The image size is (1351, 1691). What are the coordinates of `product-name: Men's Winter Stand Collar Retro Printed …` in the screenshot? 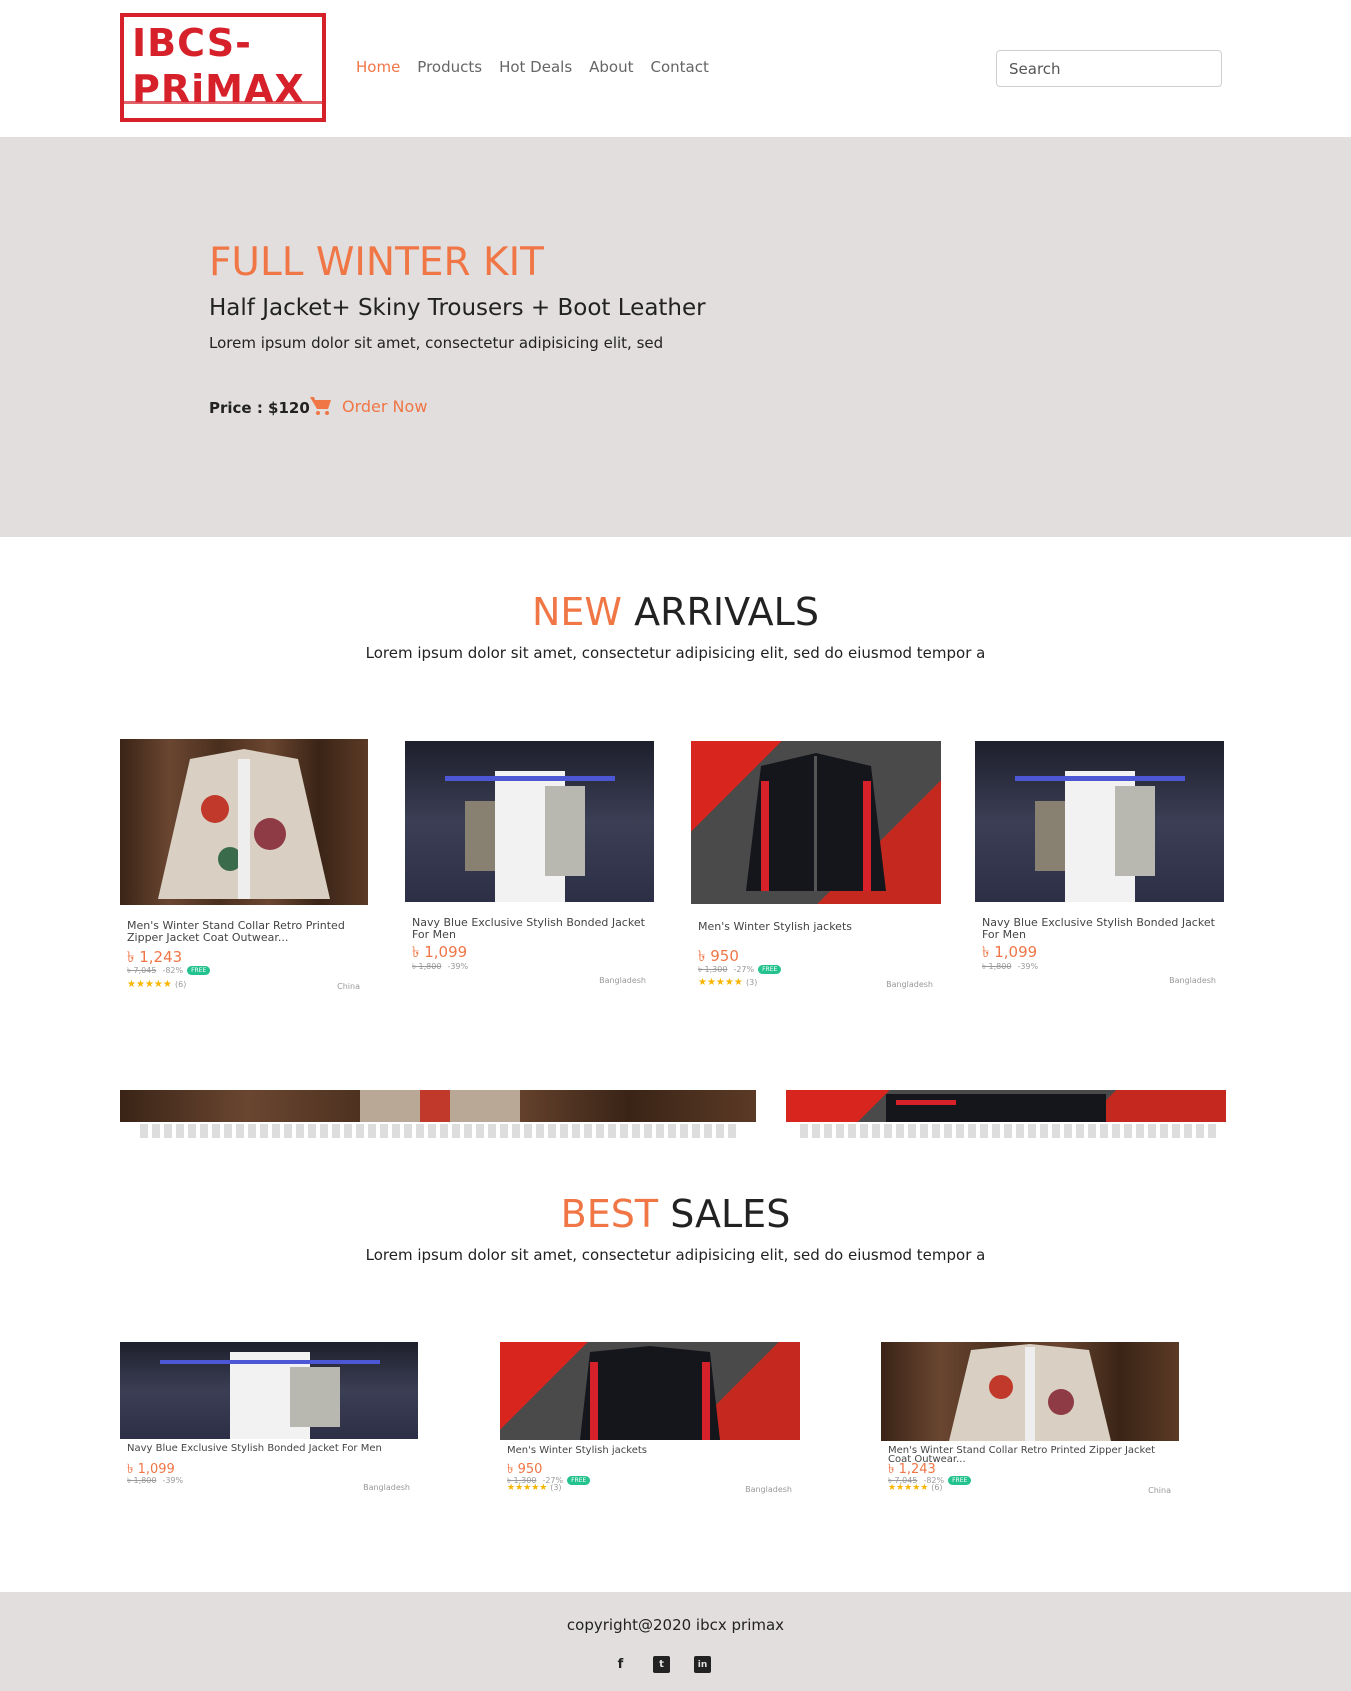 It's located at (247, 932).